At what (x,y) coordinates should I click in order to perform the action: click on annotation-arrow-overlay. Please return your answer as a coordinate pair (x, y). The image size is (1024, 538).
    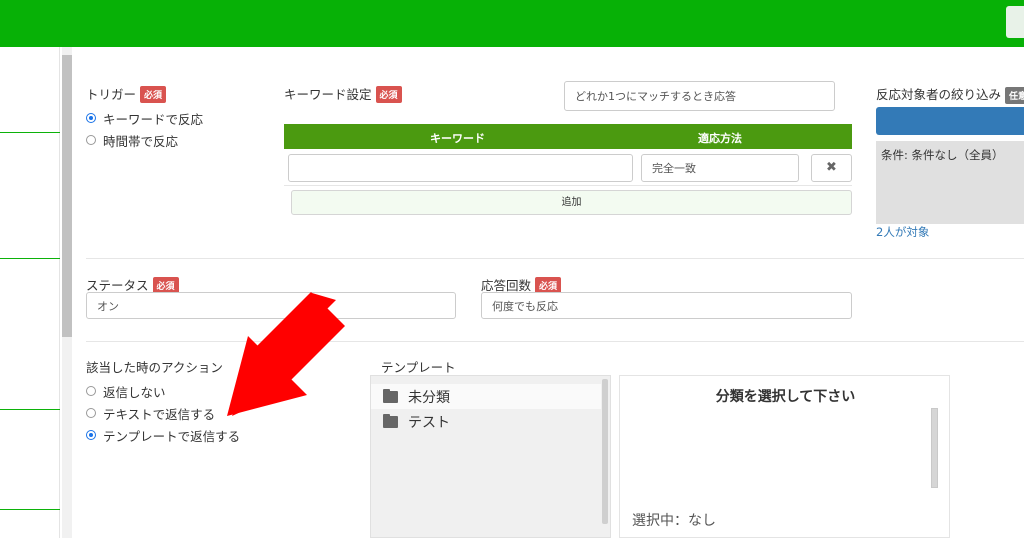
    Looking at the image, I should click on (286, 354).